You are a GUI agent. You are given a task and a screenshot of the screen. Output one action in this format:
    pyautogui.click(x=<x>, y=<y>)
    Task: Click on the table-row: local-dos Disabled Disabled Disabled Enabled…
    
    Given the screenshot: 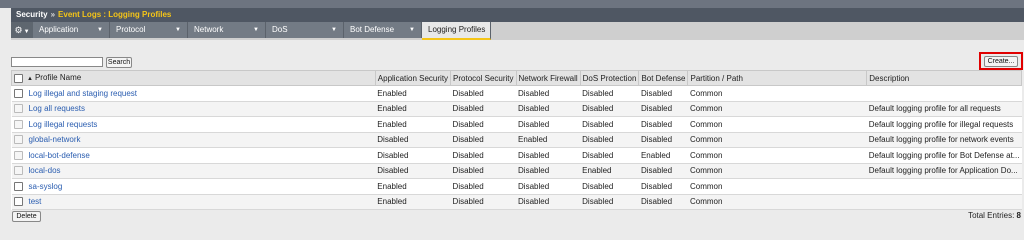 What is the action you would take?
    pyautogui.click(x=516, y=171)
    